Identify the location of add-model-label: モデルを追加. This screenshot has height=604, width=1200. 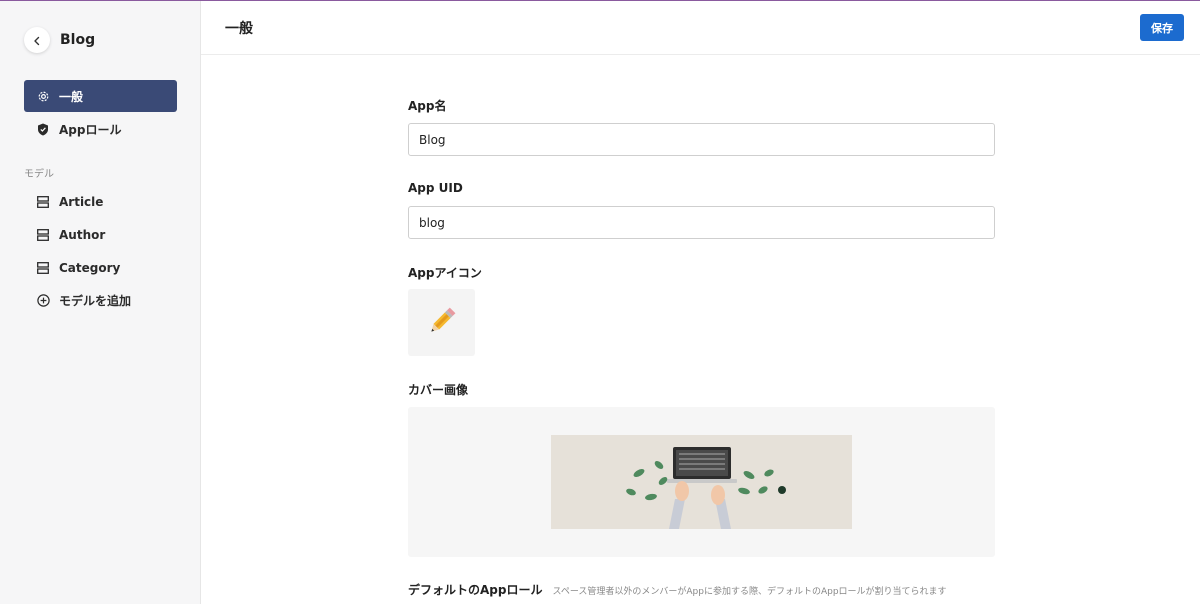
(95, 300).